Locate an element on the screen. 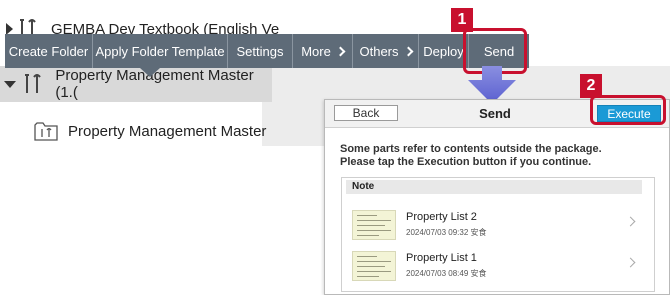 The height and width of the screenshot is (295, 670). item-date: 2024/07/03 08:49 安食 is located at coordinates (446, 273).